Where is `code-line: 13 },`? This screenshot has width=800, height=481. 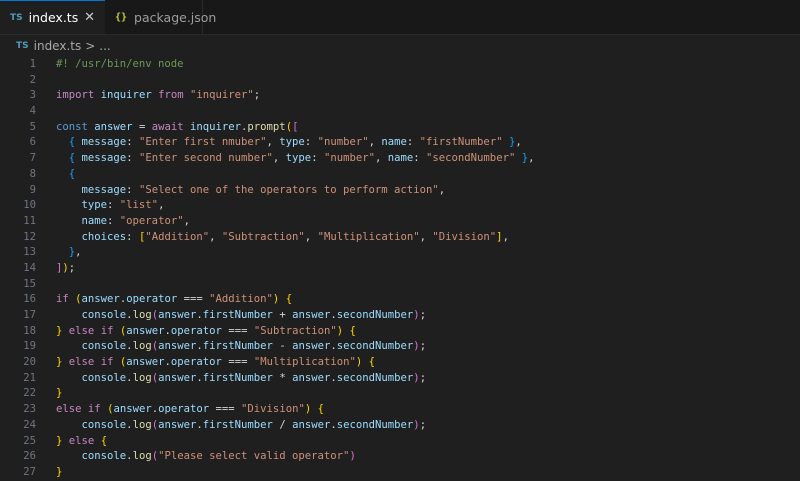
code-line: 13 }, is located at coordinates (400, 253).